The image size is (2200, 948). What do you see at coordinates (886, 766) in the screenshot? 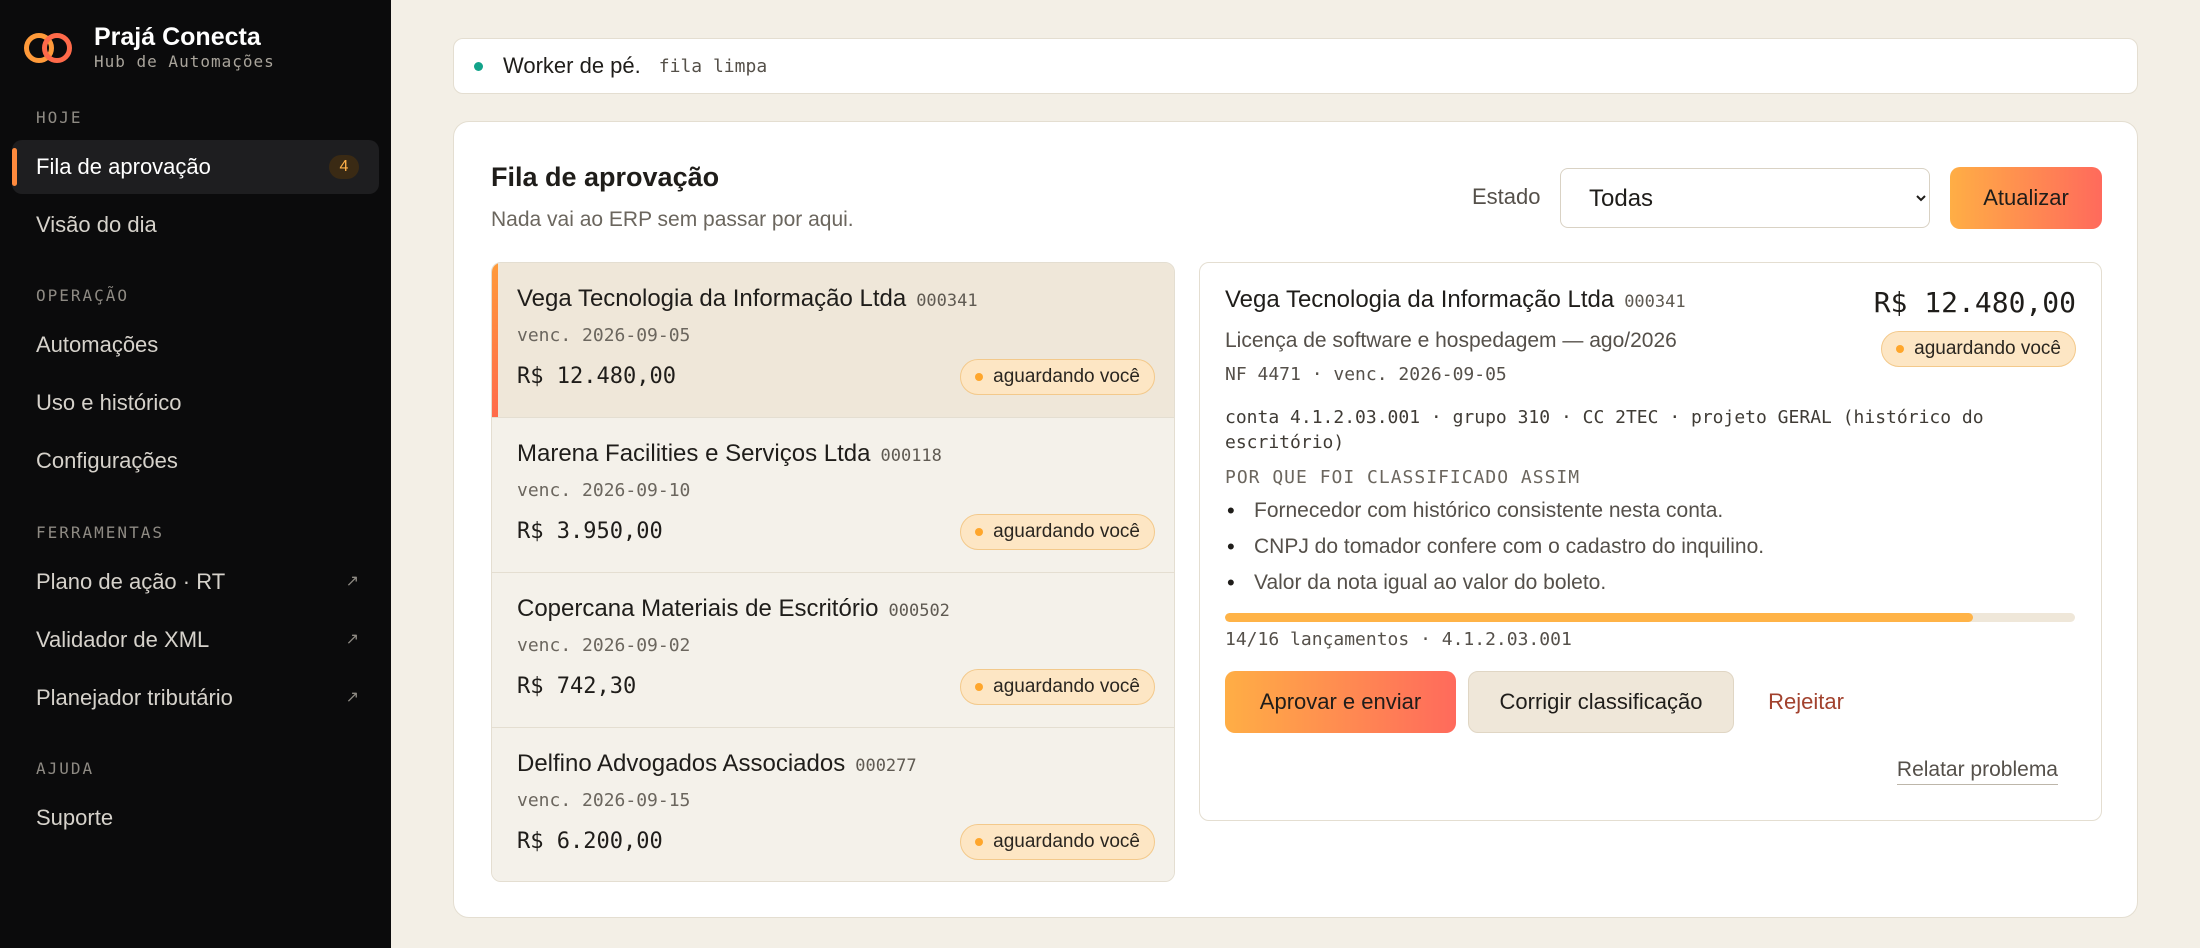
I see `supplier-code: 000277` at bounding box center [886, 766].